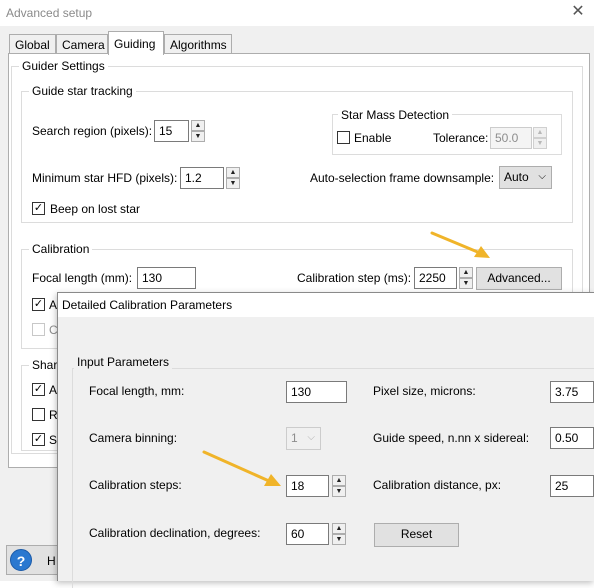 This screenshot has height=588, width=594. I want to click on tab-guiding: Guiding, so click(136, 43).